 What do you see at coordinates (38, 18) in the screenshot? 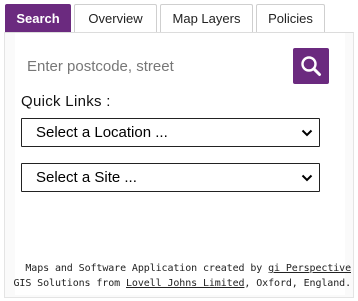
I see `tab-search: Search` at bounding box center [38, 18].